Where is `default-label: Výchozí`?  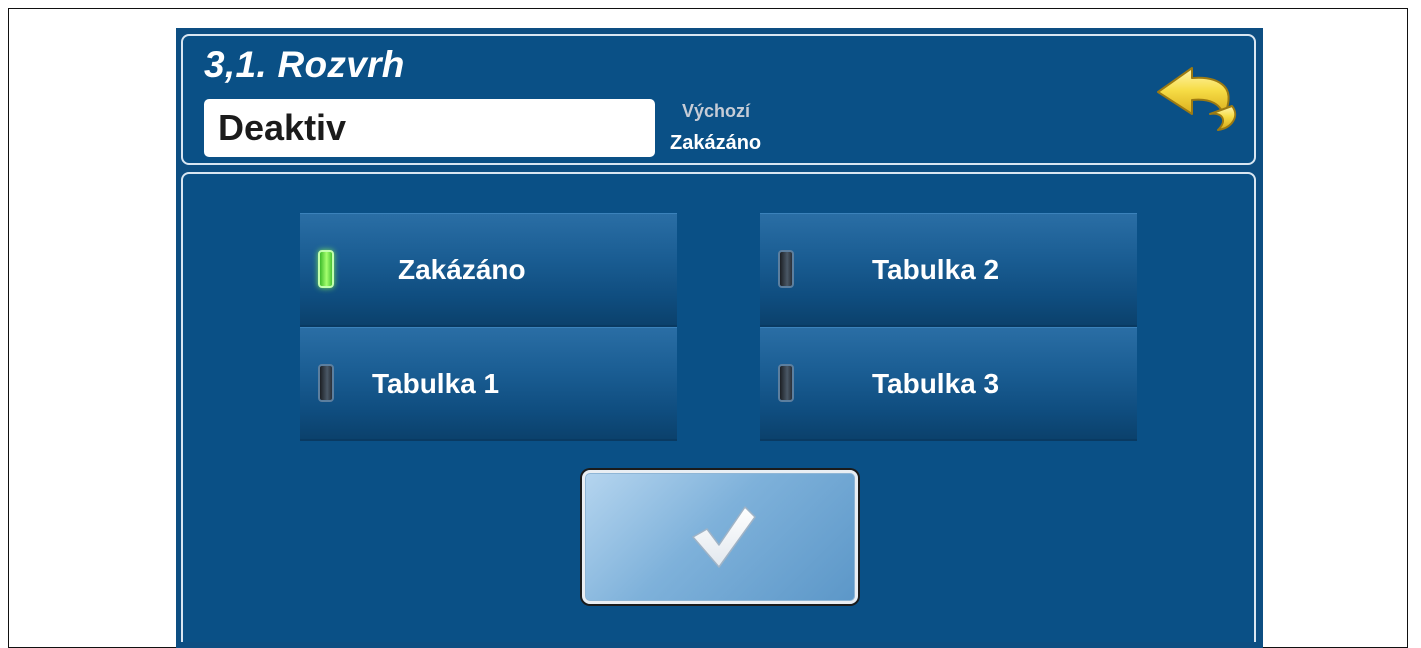
default-label: Výchozí is located at coordinates (716, 111).